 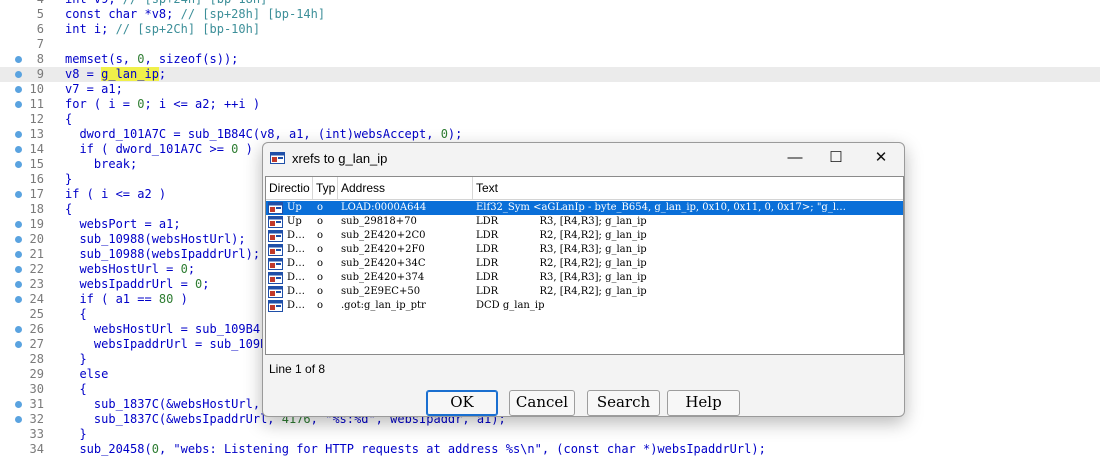 I want to click on xref-address: .got:g_lan_ip_ptr, so click(x=383, y=305).